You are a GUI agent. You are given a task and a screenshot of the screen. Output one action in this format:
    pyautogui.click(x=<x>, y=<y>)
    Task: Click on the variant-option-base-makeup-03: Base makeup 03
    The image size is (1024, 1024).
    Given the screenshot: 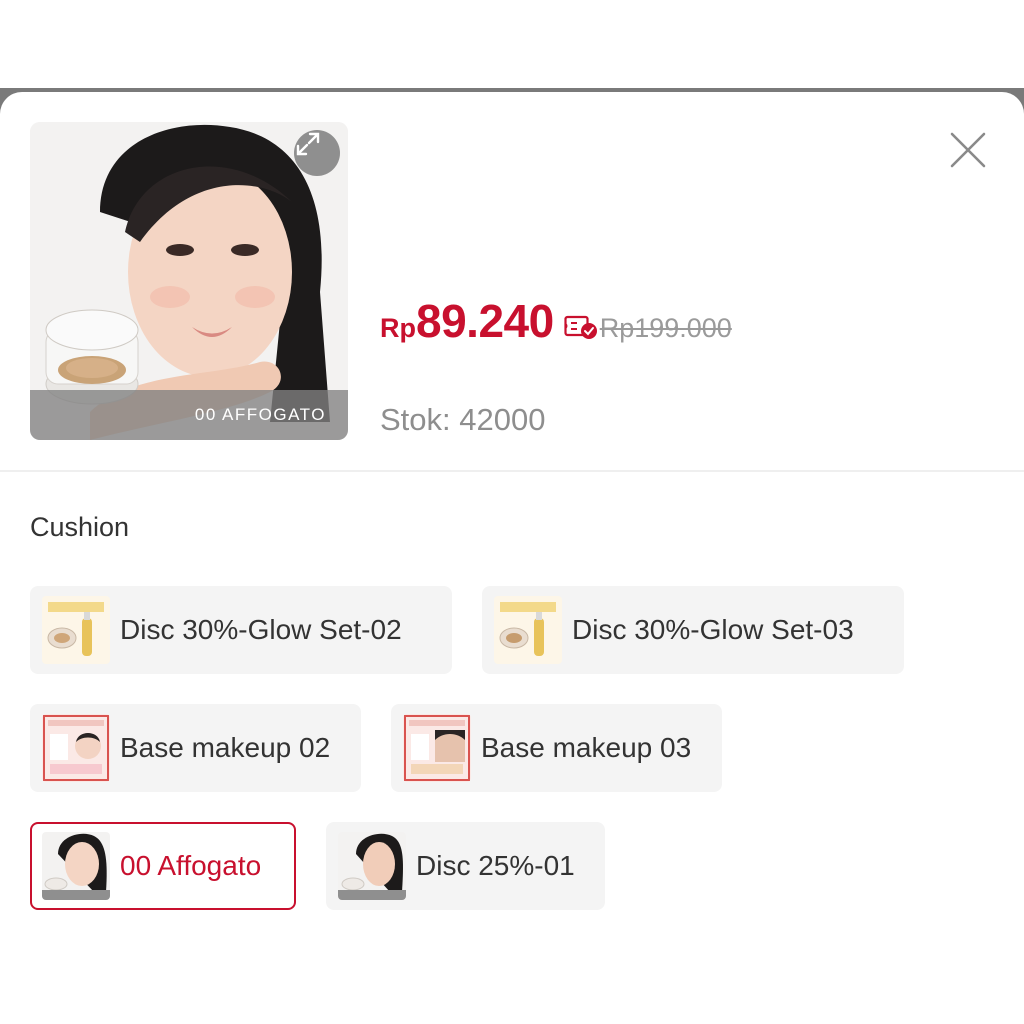 What is the action you would take?
    pyautogui.click(x=556, y=748)
    